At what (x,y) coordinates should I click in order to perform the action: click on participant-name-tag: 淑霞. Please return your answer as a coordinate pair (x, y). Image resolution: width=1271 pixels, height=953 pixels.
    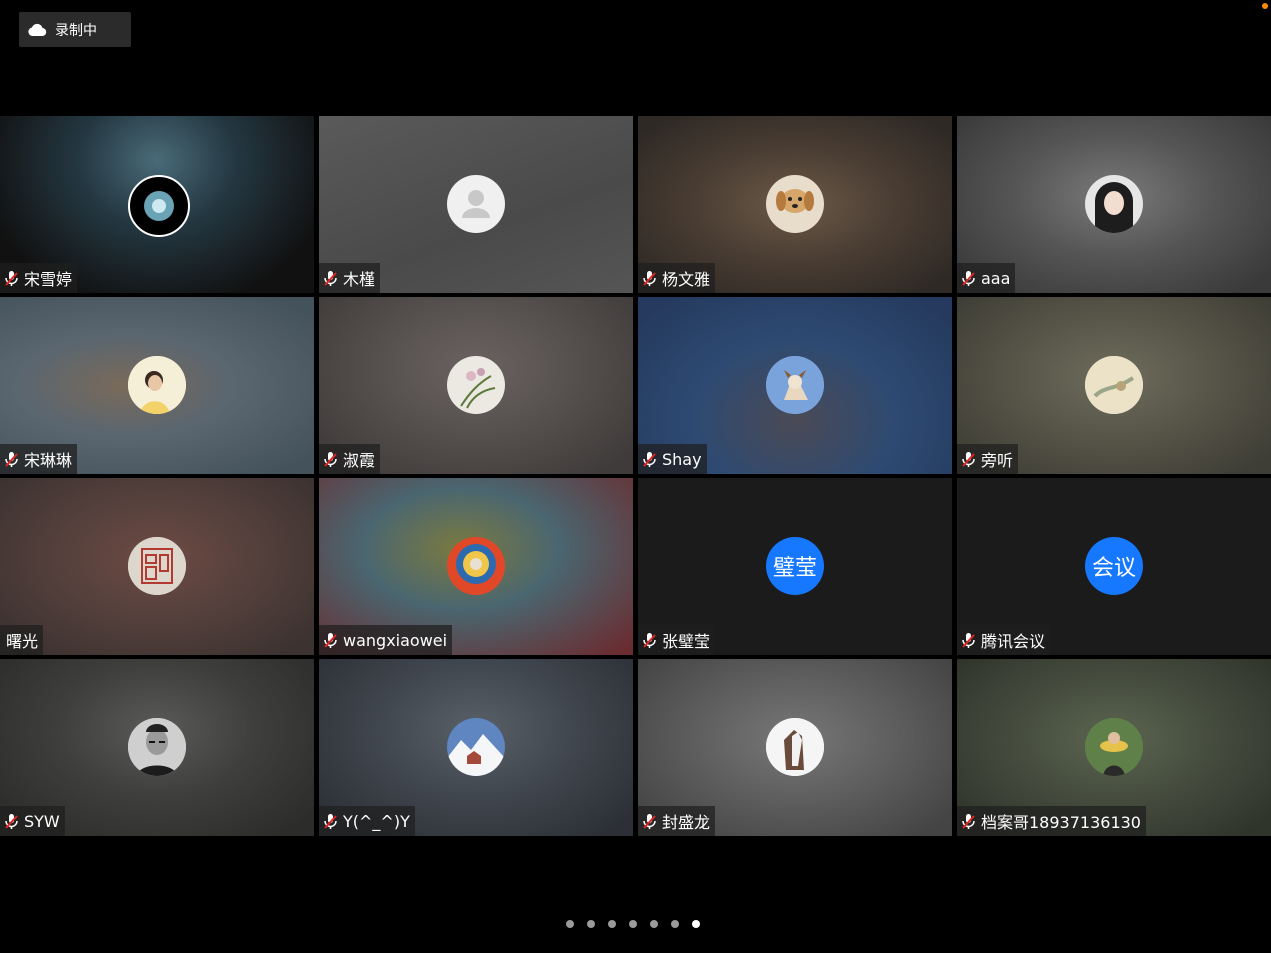
    Looking at the image, I should click on (350, 459).